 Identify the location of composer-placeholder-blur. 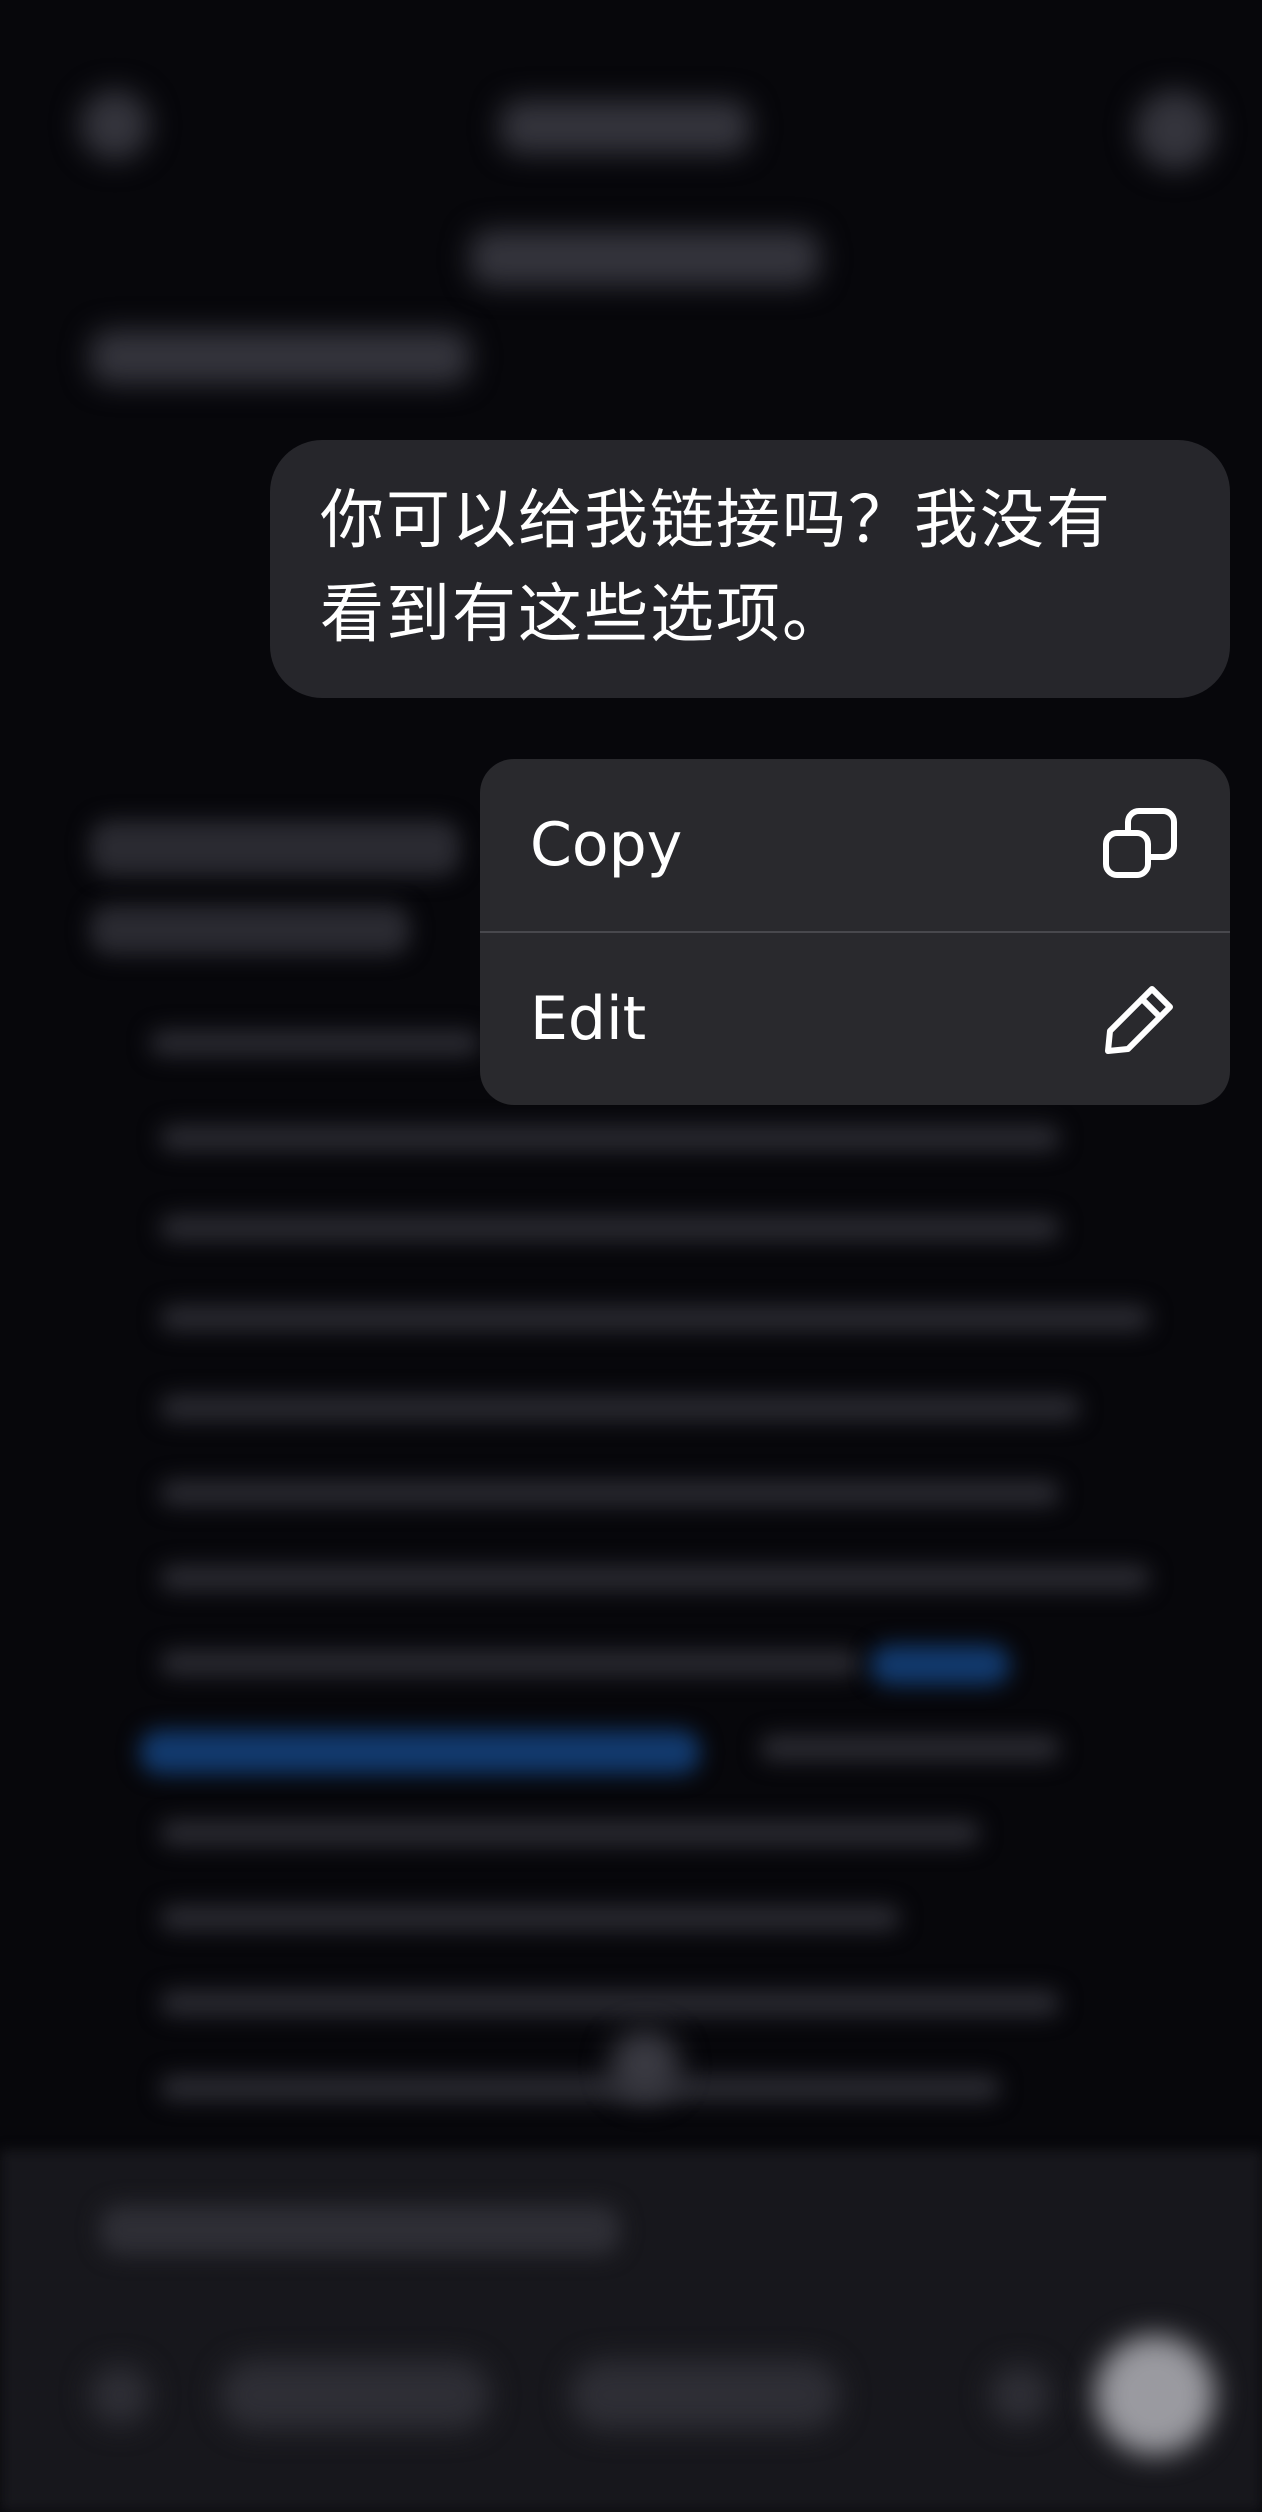
(360, 2230).